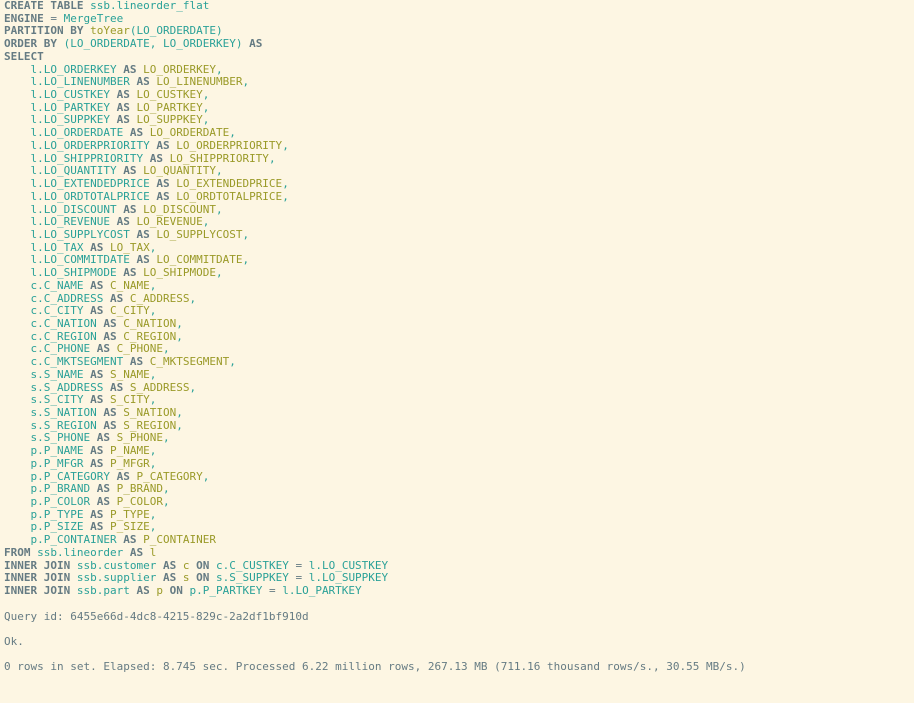 The height and width of the screenshot is (703, 914). What do you see at coordinates (80, 552) in the screenshot?
I see `from-table-name: ssb.lineorder` at bounding box center [80, 552].